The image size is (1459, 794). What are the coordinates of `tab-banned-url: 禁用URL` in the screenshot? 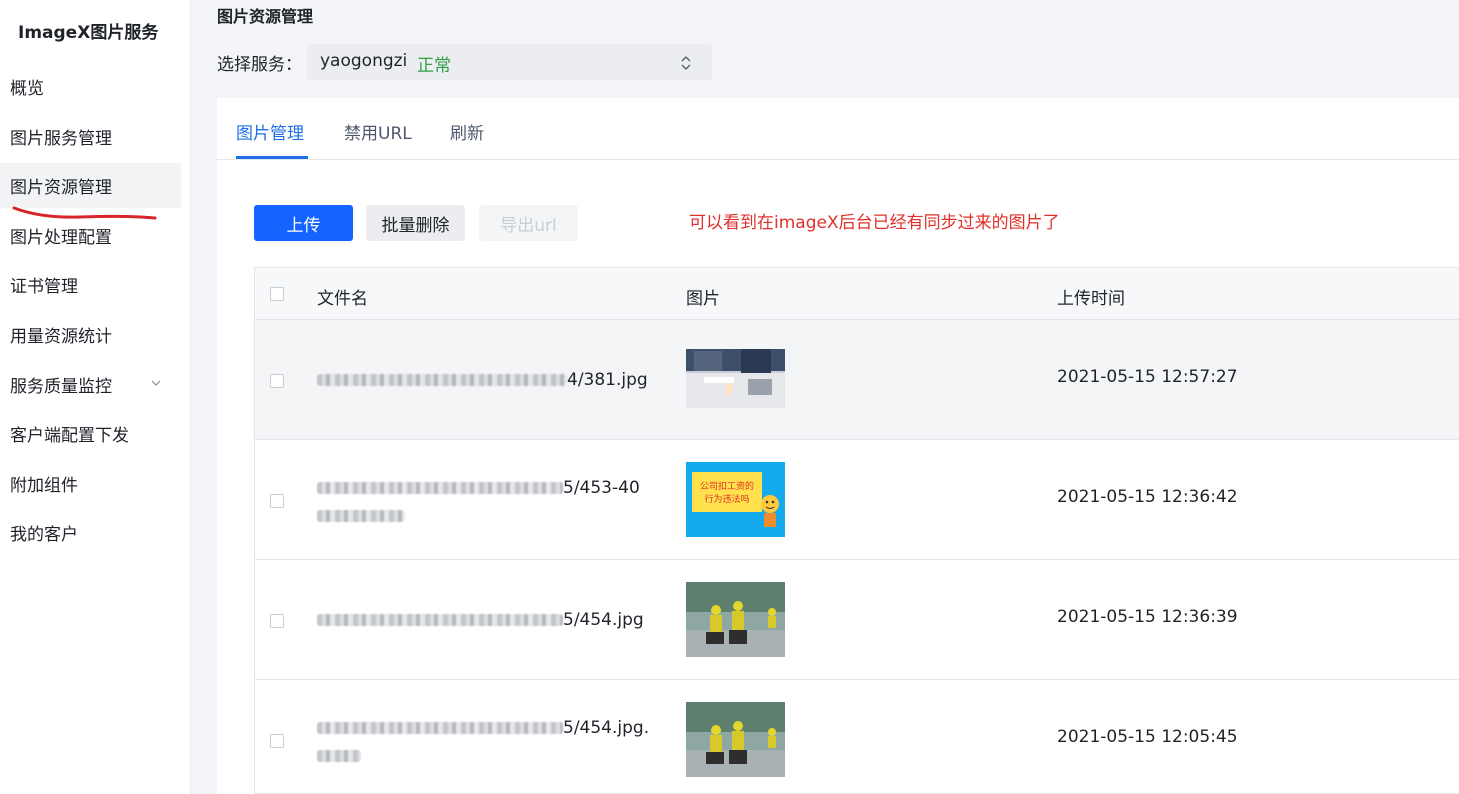 It's located at (378, 131).